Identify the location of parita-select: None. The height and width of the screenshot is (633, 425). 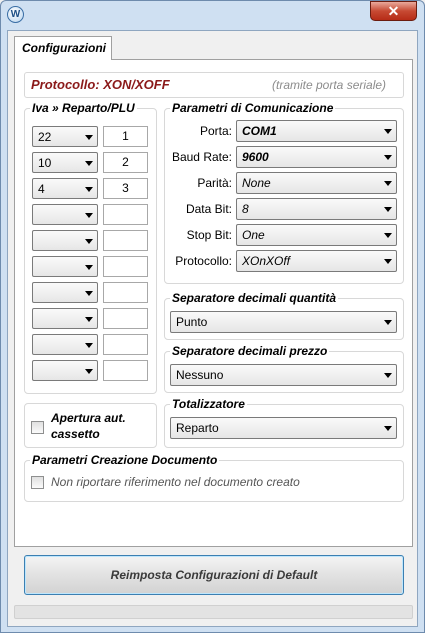
(316, 183).